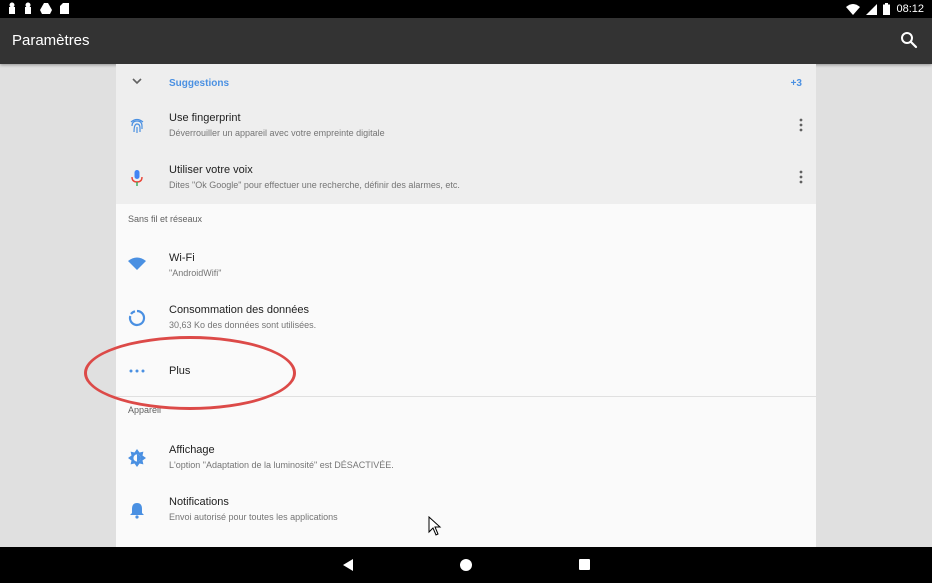  What do you see at coordinates (796, 83) in the screenshot?
I see `suggestions-count: +3` at bounding box center [796, 83].